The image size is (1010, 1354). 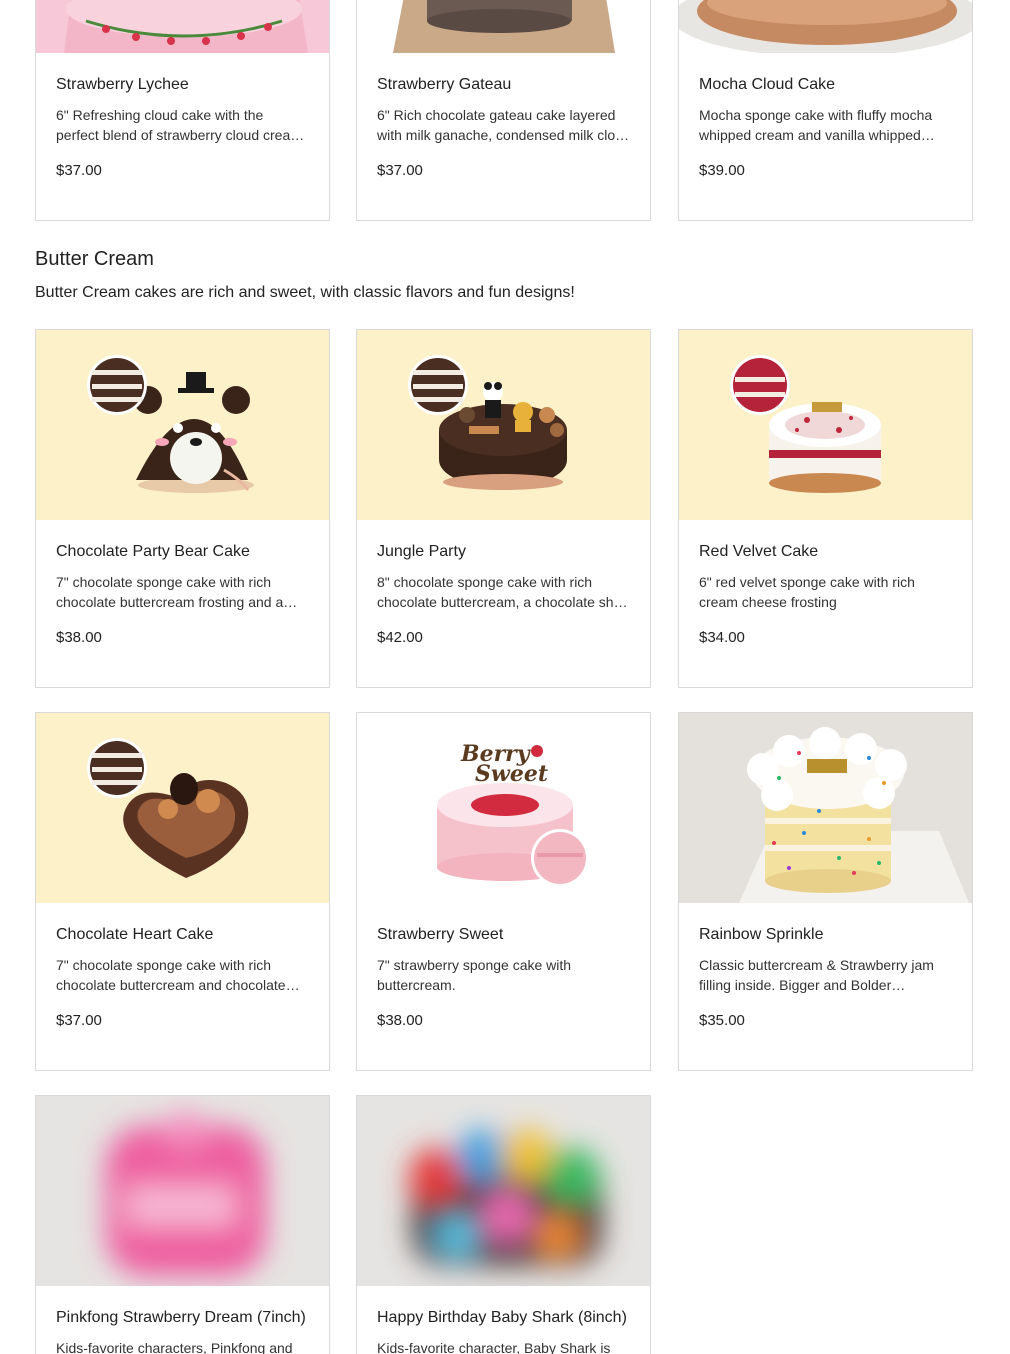 I want to click on strawberry-gateau-cake-image, so click(x=503, y=26).